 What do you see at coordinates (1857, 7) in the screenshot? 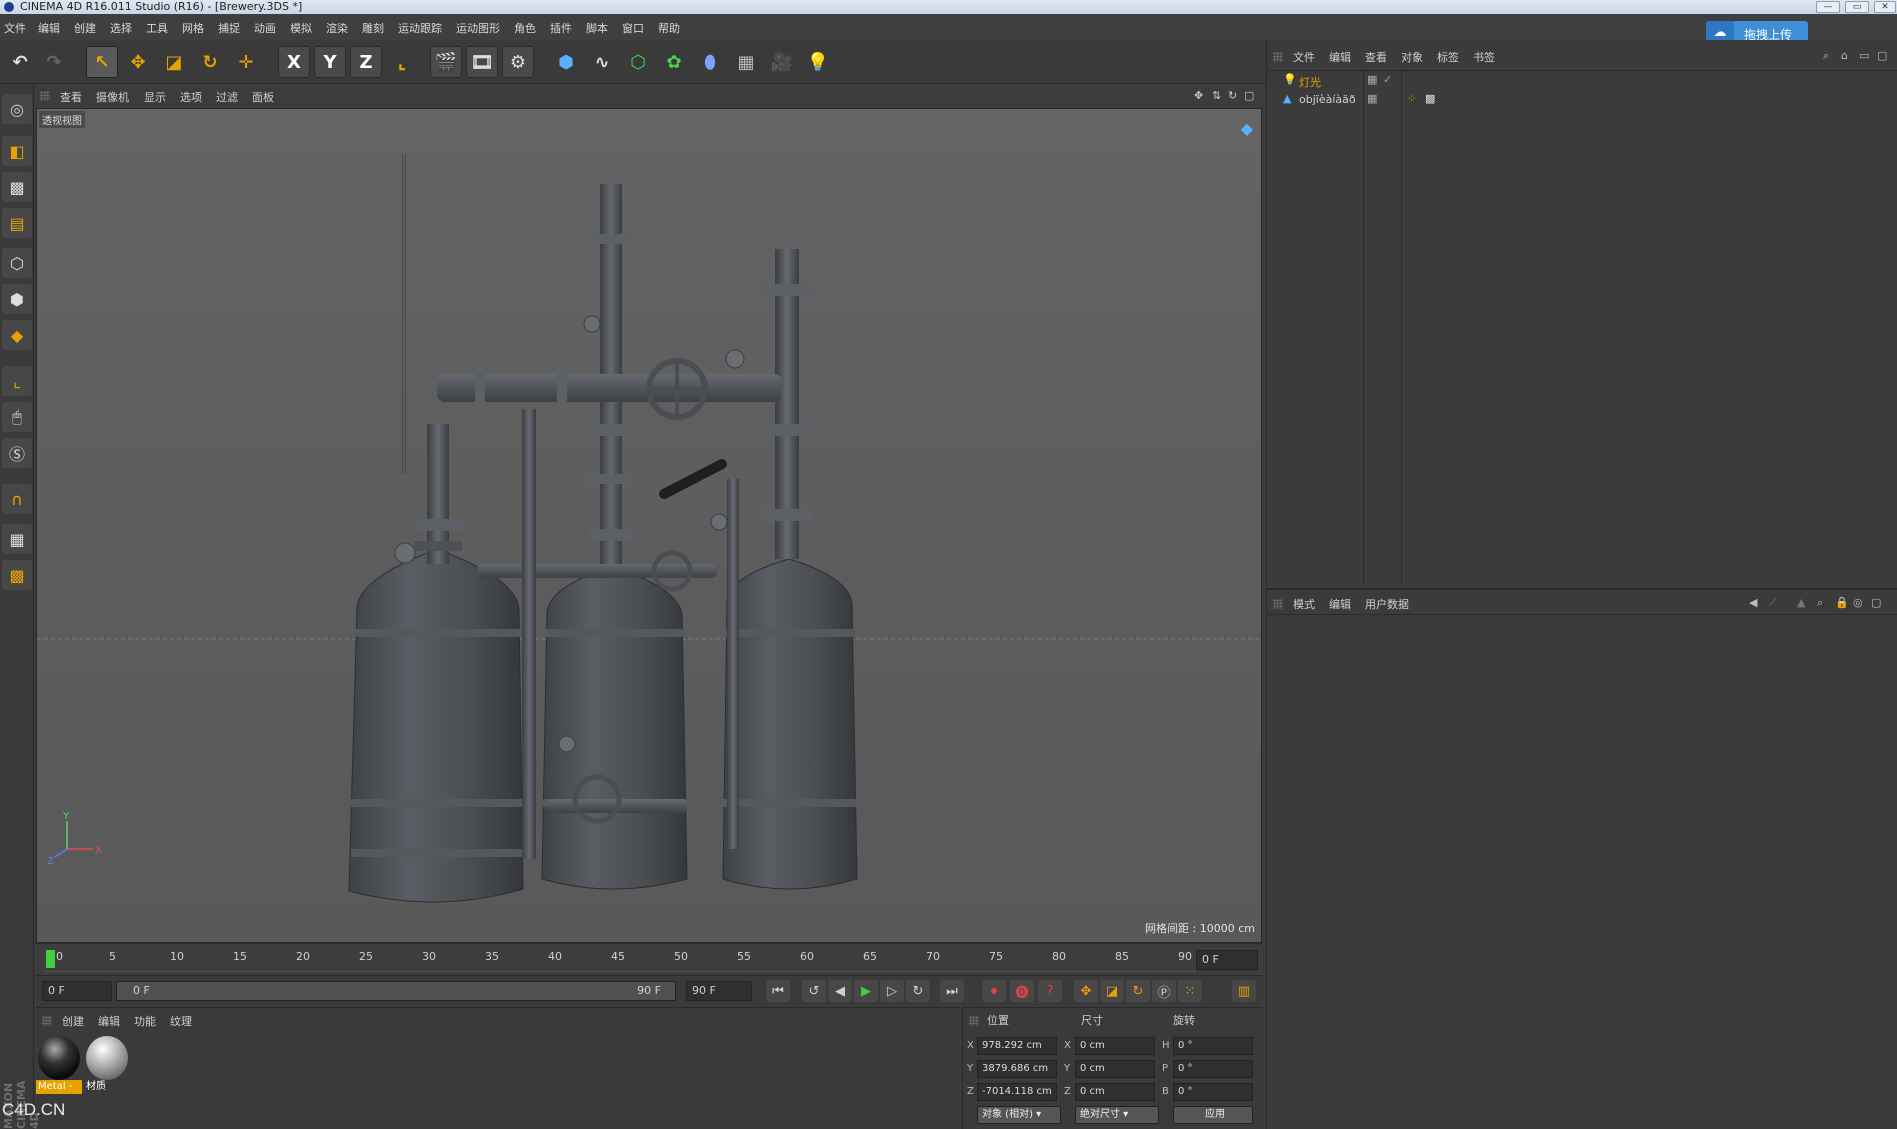
I see `maximize-button: ▭` at bounding box center [1857, 7].